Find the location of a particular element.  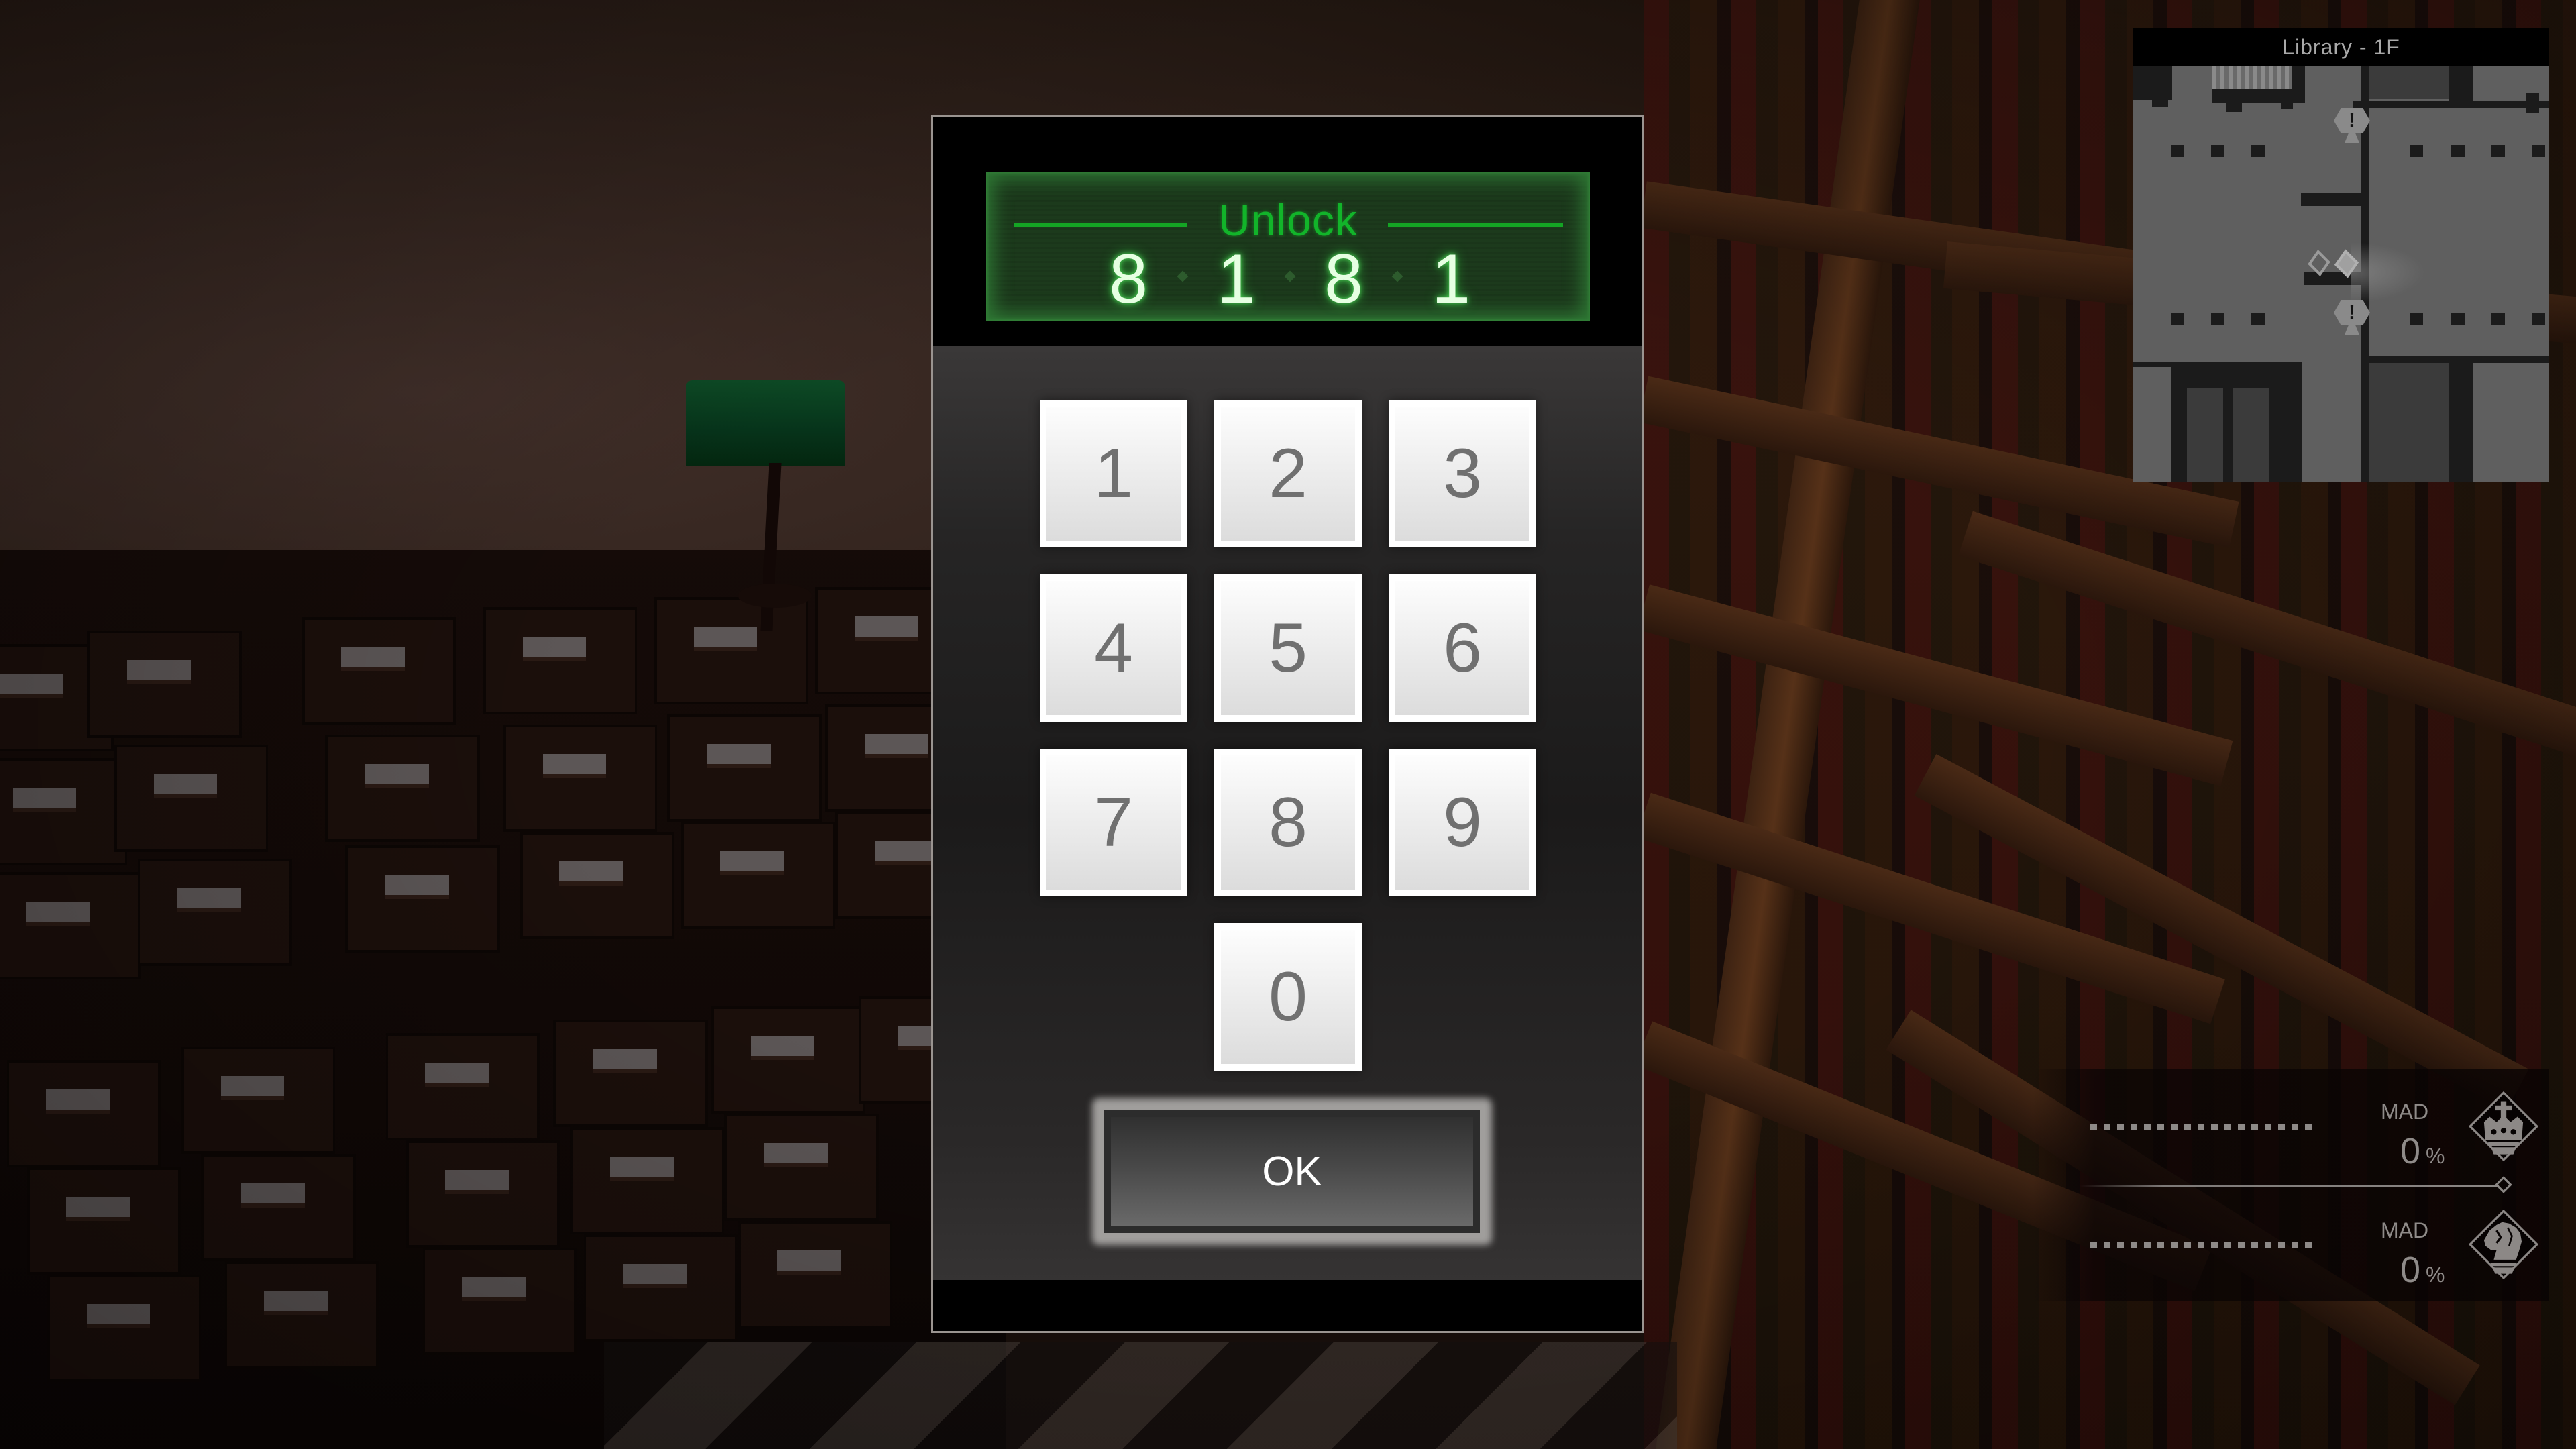

entered-code: 8 1 8 1 is located at coordinates (1288, 279).